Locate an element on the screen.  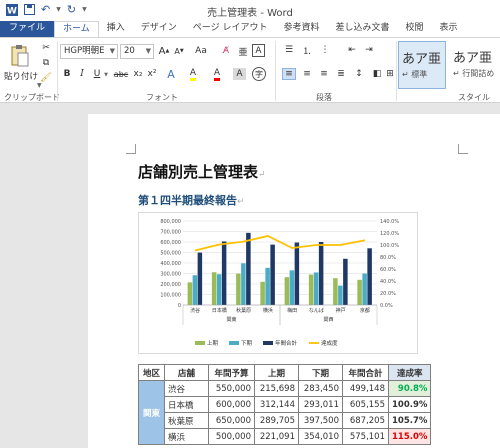
decrease-indent-icon: ⇤ is located at coordinates (352, 50).